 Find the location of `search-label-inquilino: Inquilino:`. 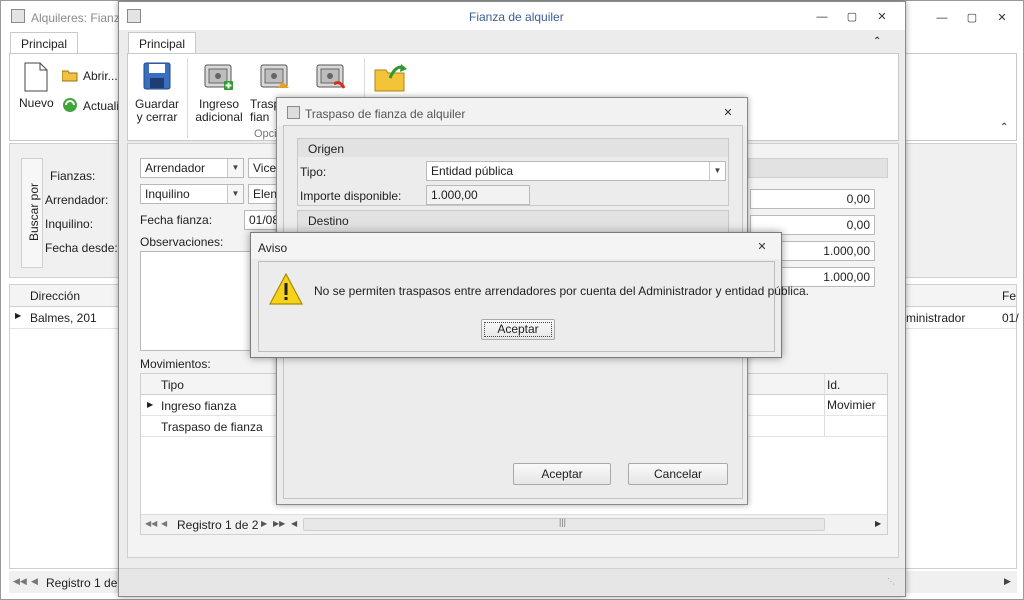

search-label-inquilino: Inquilino: is located at coordinates (69, 224).